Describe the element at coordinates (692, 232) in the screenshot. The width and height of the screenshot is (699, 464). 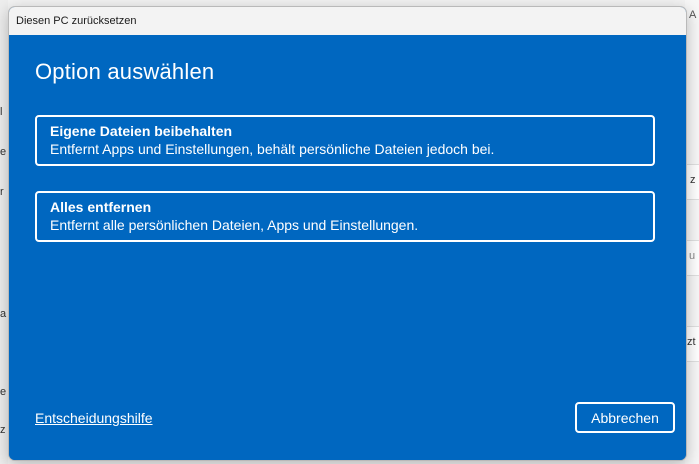
I see `background-window-right-edge` at that location.